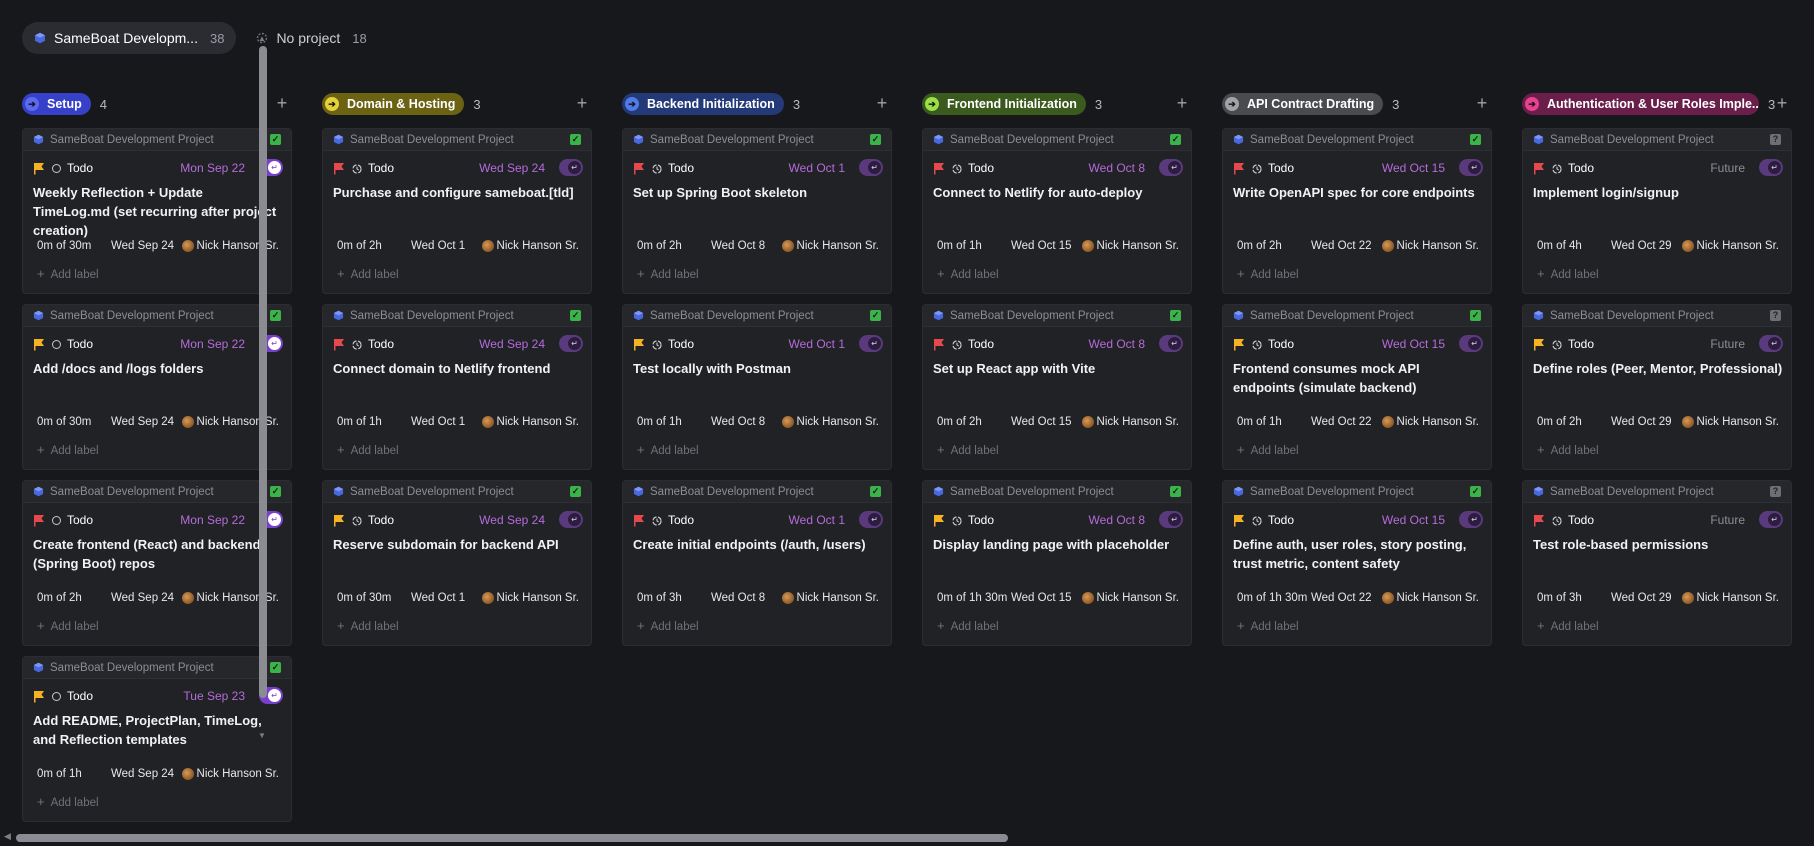 Image resolution: width=1814 pixels, height=846 pixels. Describe the element at coordinates (1058, 192) in the screenshot. I see `card-title: Connect to Netlify for auto-deploy` at that location.